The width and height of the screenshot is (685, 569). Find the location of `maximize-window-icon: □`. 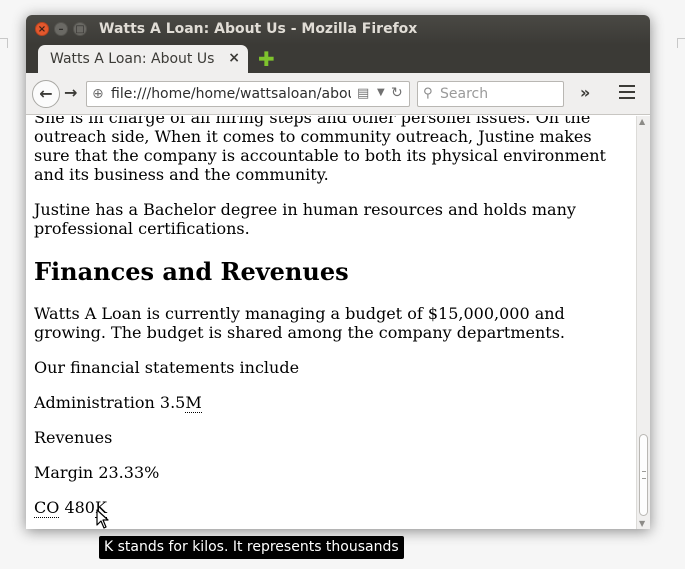

maximize-window-icon: □ is located at coordinates (80, 29).